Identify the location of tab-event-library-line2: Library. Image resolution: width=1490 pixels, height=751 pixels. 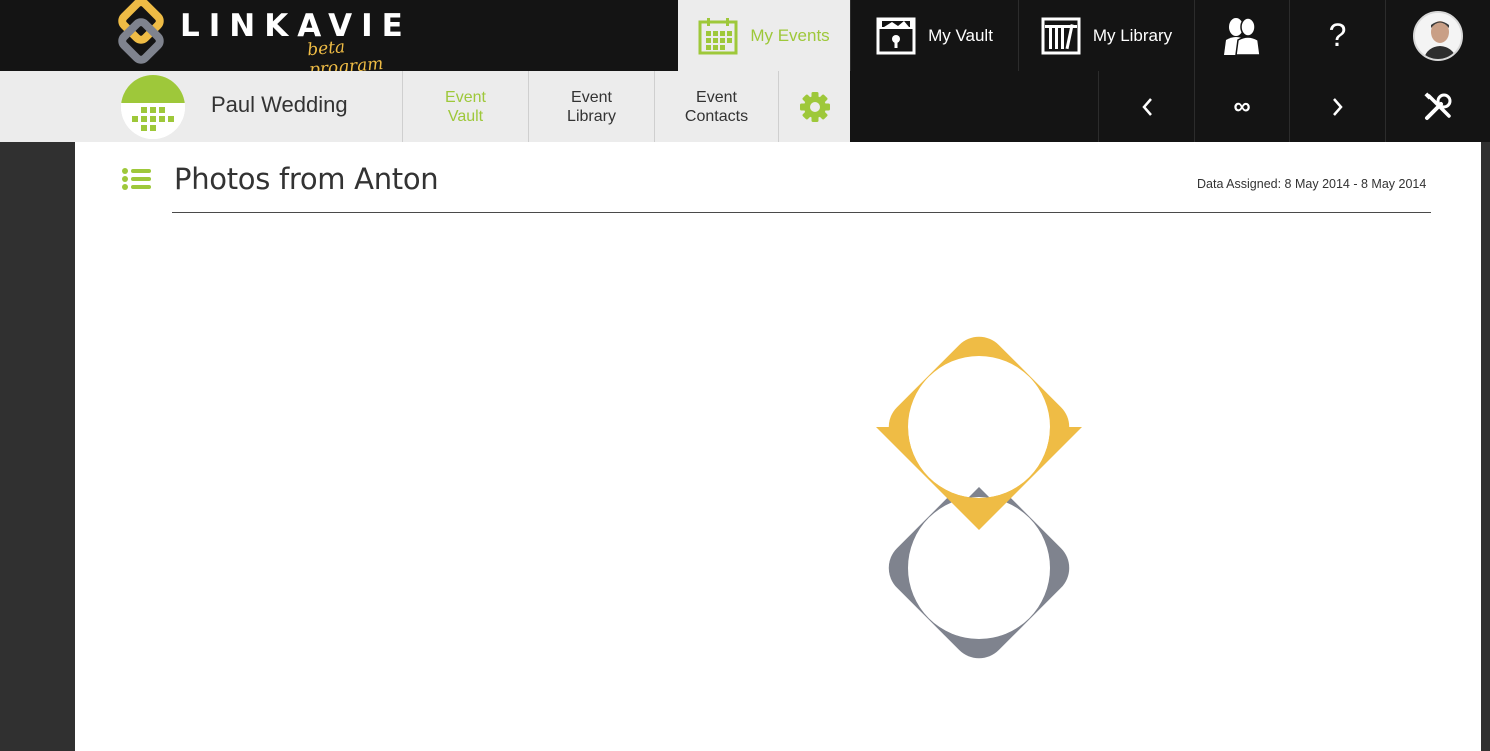
(591, 116).